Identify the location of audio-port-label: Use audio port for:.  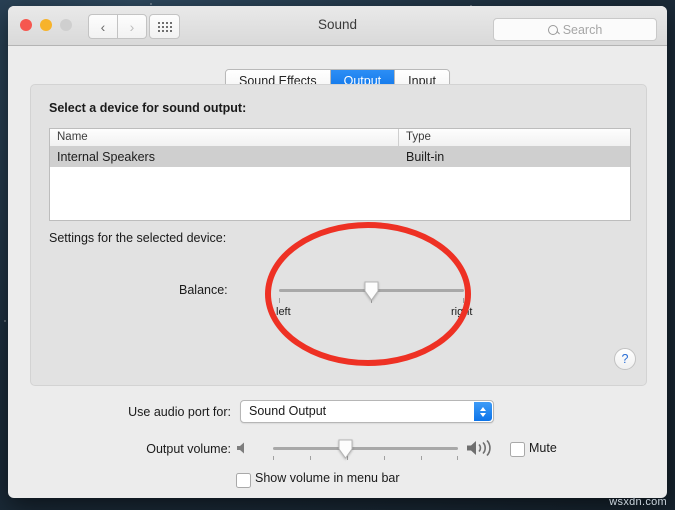
(179, 412).